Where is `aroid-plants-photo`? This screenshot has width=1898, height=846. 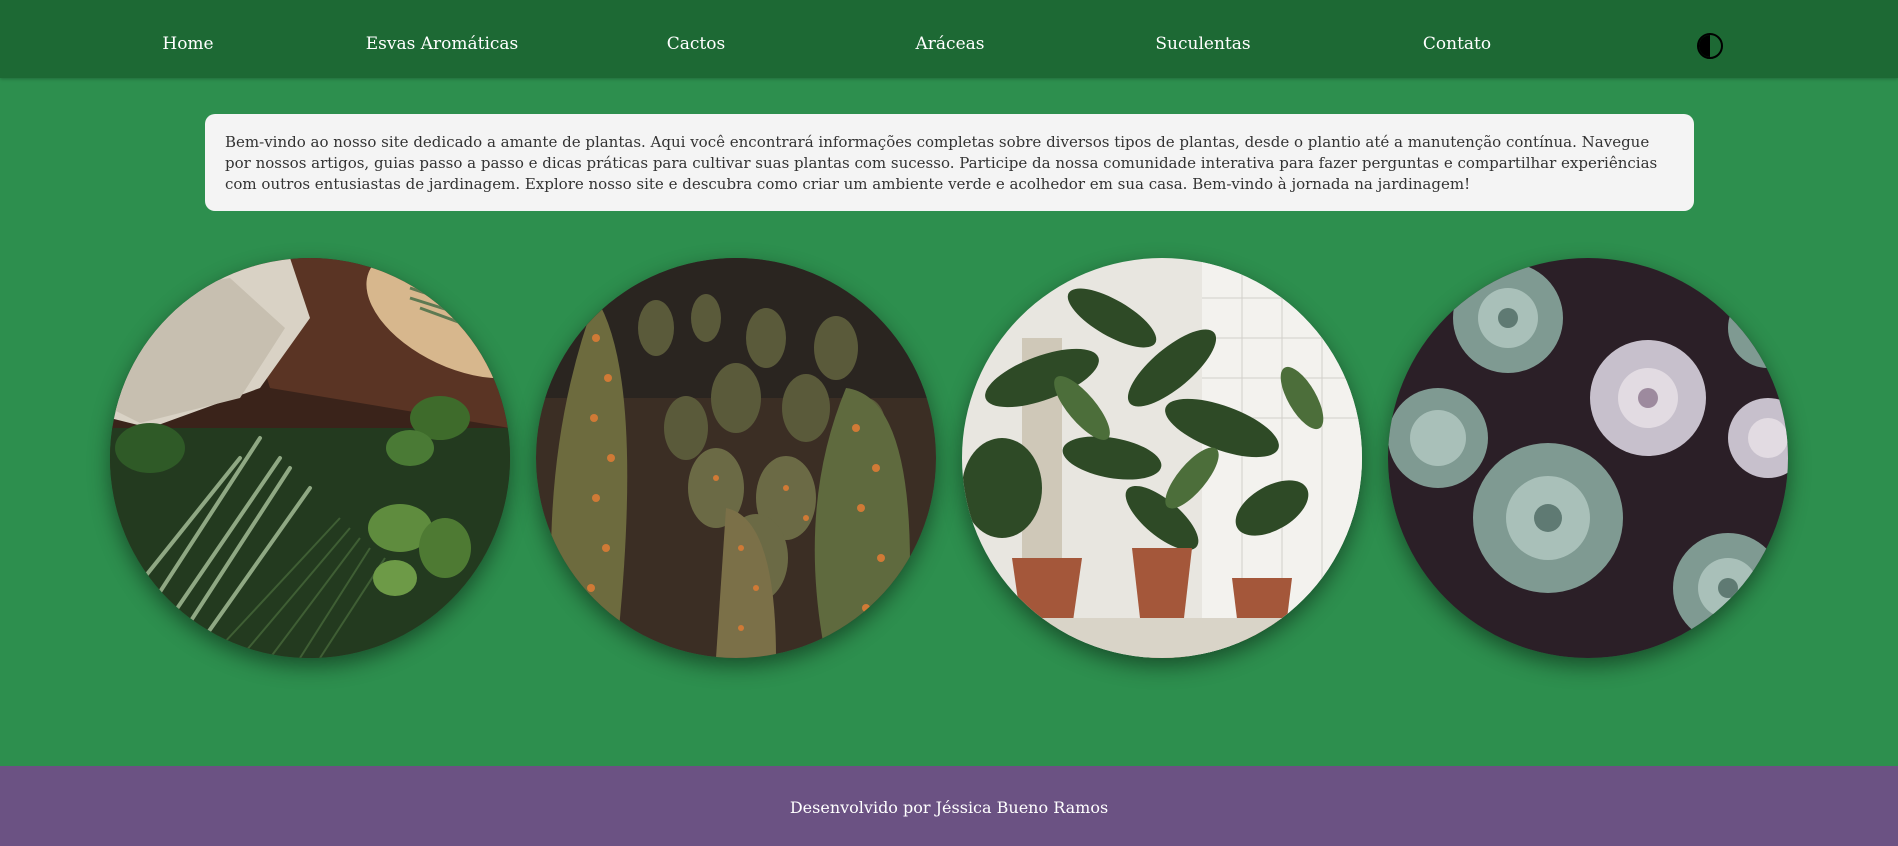 aroid-plants-photo is located at coordinates (1162, 458).